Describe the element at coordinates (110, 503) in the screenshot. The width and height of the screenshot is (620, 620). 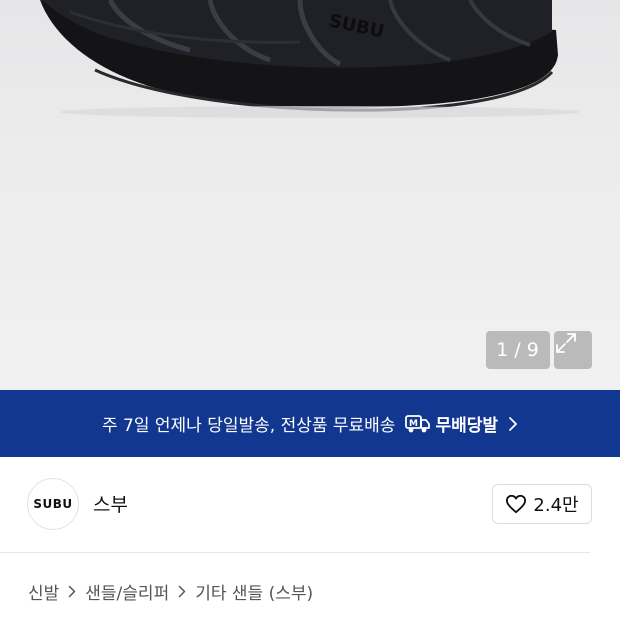
I see `brand-name-link: 스부` at that location.